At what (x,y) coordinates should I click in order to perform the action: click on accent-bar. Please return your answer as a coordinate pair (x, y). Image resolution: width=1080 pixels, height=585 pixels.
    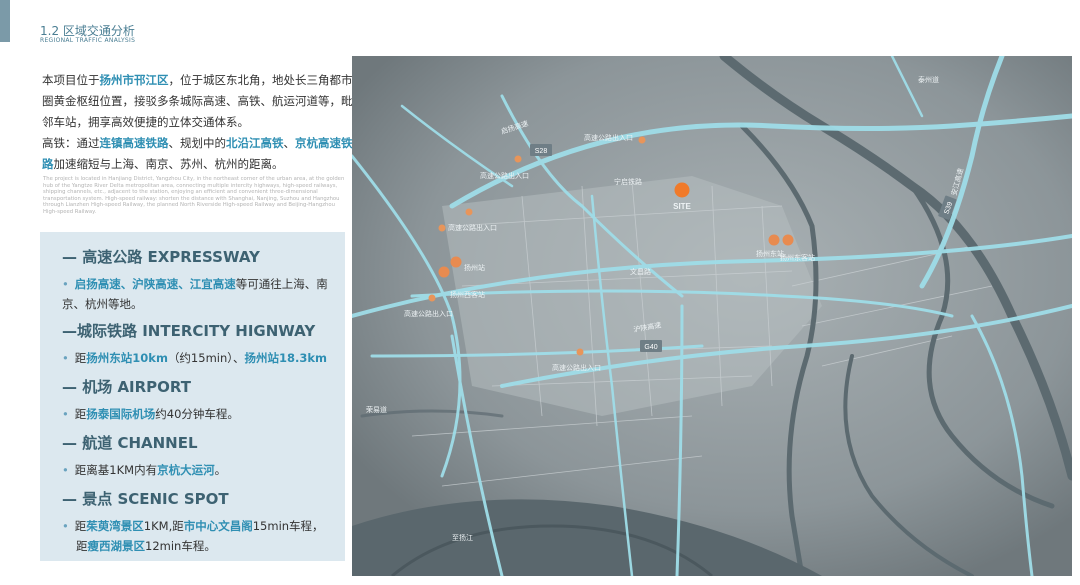
    Looking at the image, I should click on (5, 21).